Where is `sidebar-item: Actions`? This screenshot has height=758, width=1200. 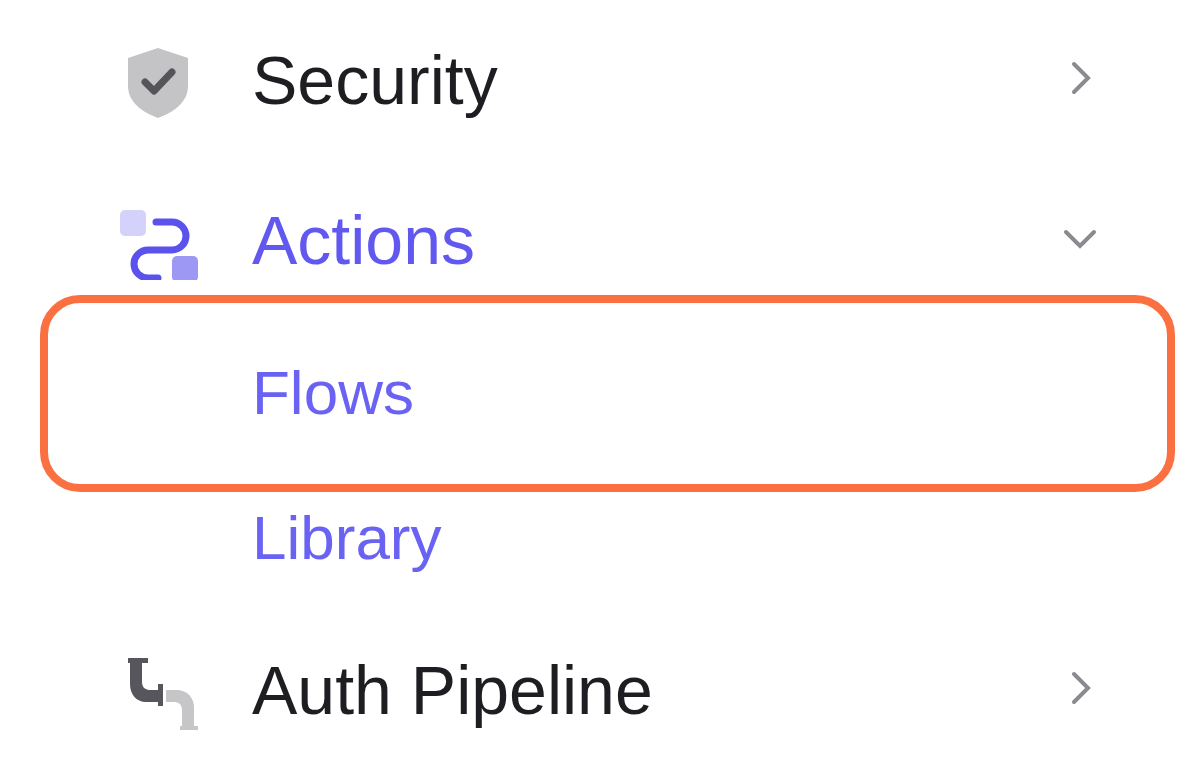 sidebar-item: Actions is located at coordinates (363, 240).